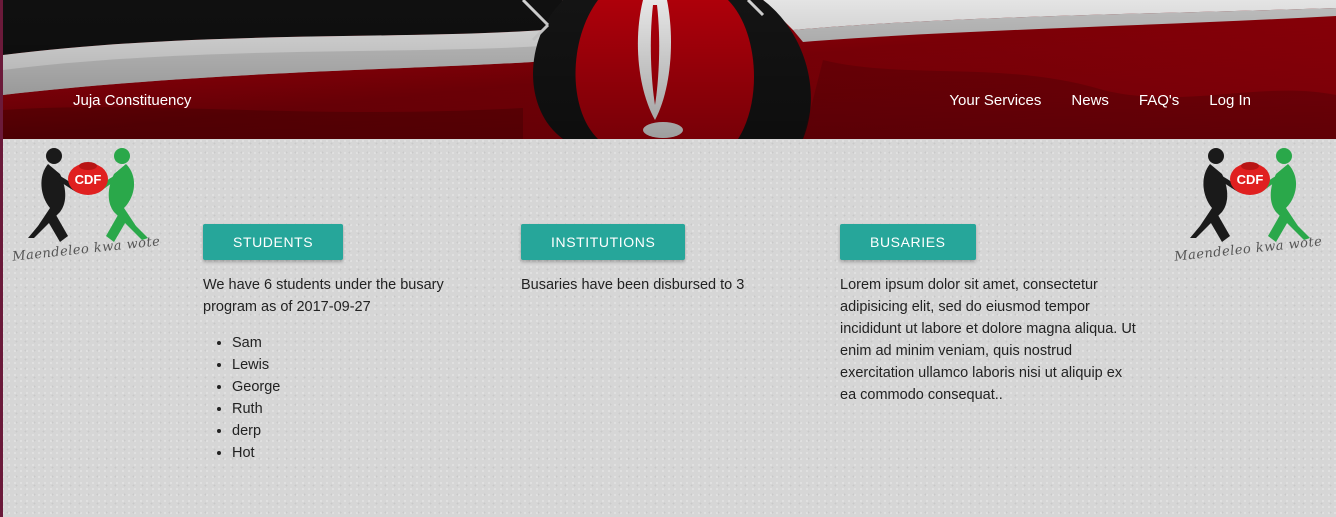  What do you see at coordinates (88, 209) in the screenshot?
I see `cdf-logo-left: CDF Maendeleo kwa wote` at bounding box center [88, 209].